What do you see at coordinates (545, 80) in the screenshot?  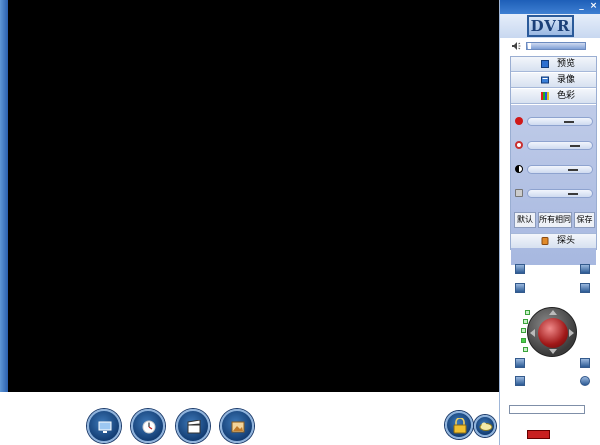 I see `record-icon` at bounding box center [545, 80].